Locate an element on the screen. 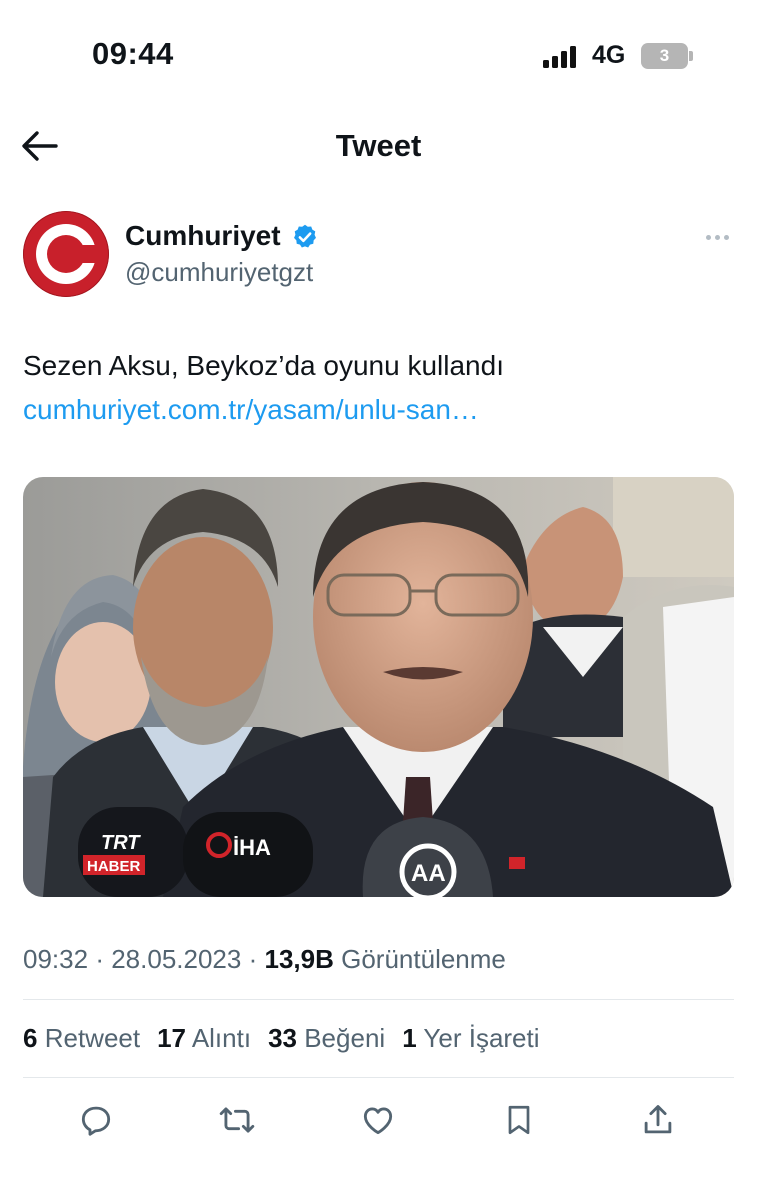 The height and width of the screenshot is (1200, 757). stat-bookmarks: 1 Yer İşareti is located at coordinates (470, 1038).